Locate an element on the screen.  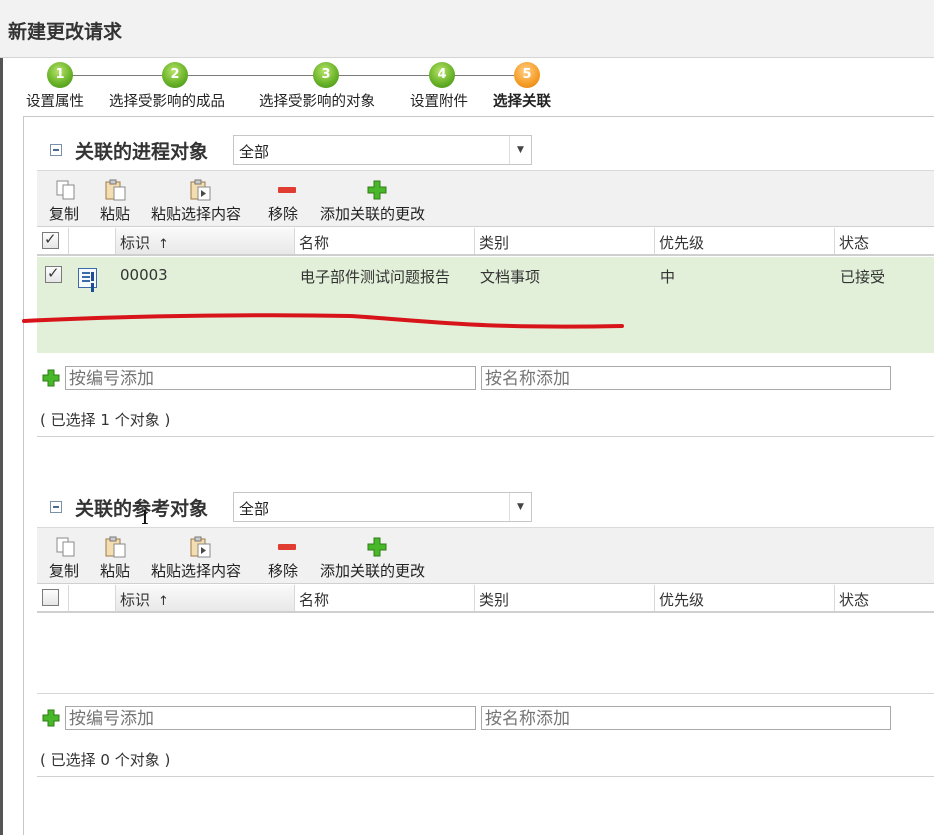
table-row: 00003 电子部件测试问题报告 文档事项 中 已接受 is located at coordinates (485, 275).